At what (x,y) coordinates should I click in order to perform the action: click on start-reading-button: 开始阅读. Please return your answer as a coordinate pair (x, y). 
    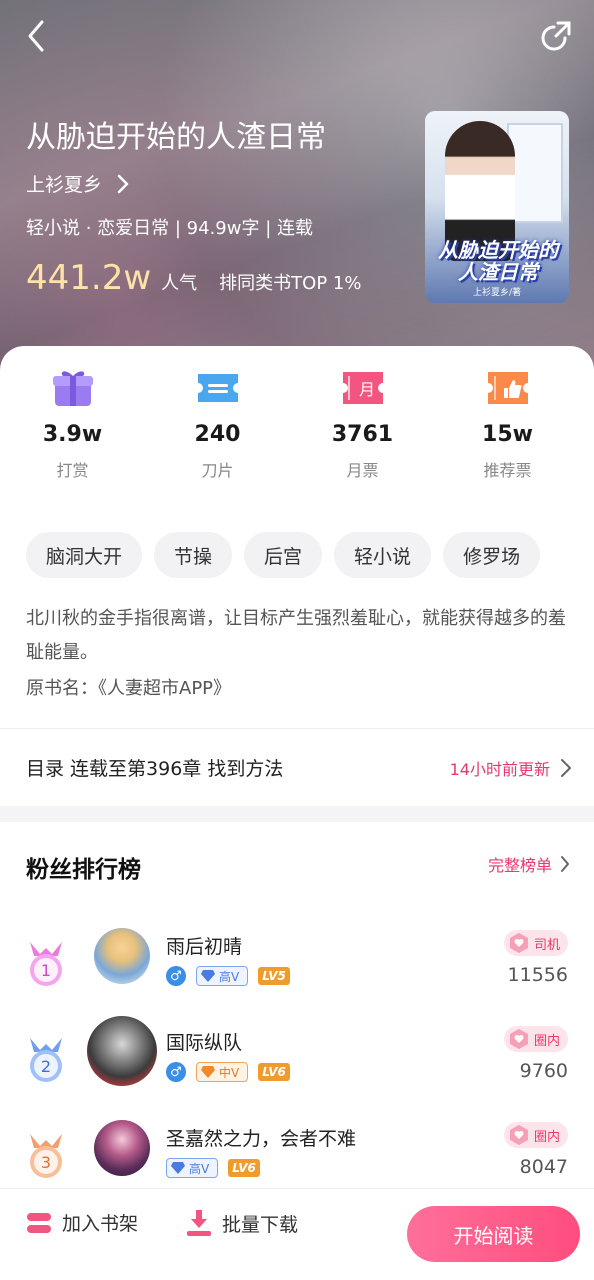
    Looking at the image, I should click on (493, 1234).